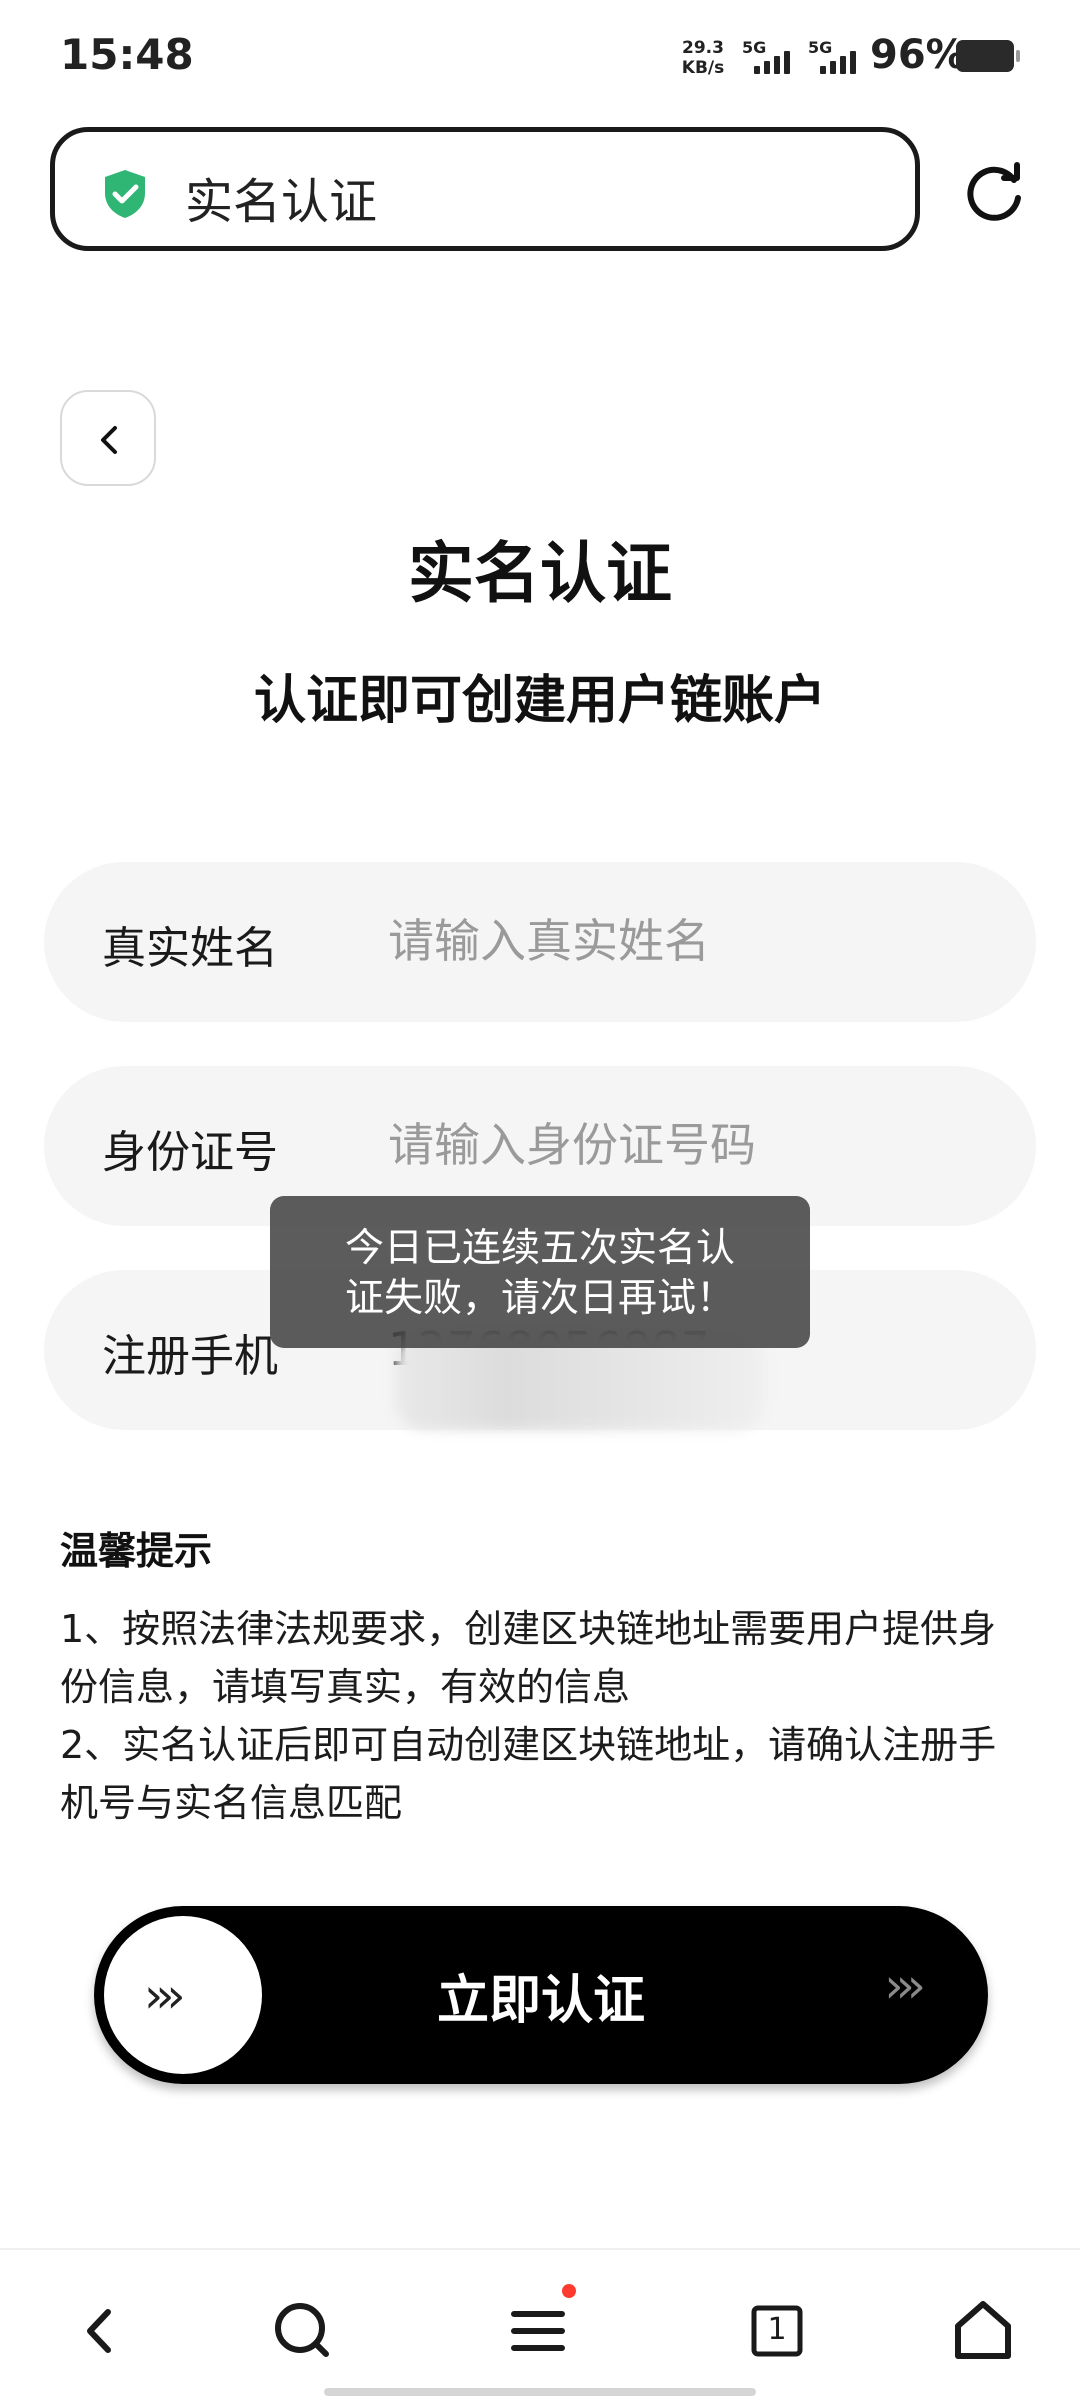 Image resolution: width=1080 pixels, height=2400 pixels. I want to click on chevron-left-icon, so click(109, 440).